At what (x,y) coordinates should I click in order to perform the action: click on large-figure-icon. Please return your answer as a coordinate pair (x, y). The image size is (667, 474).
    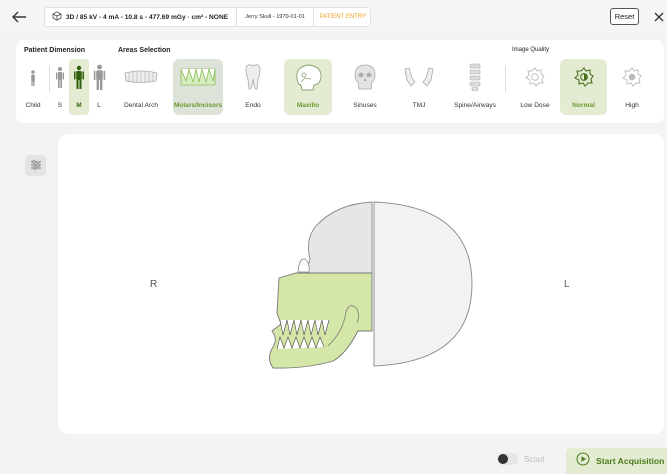
    Looking at the image, I should click on (99, 77).